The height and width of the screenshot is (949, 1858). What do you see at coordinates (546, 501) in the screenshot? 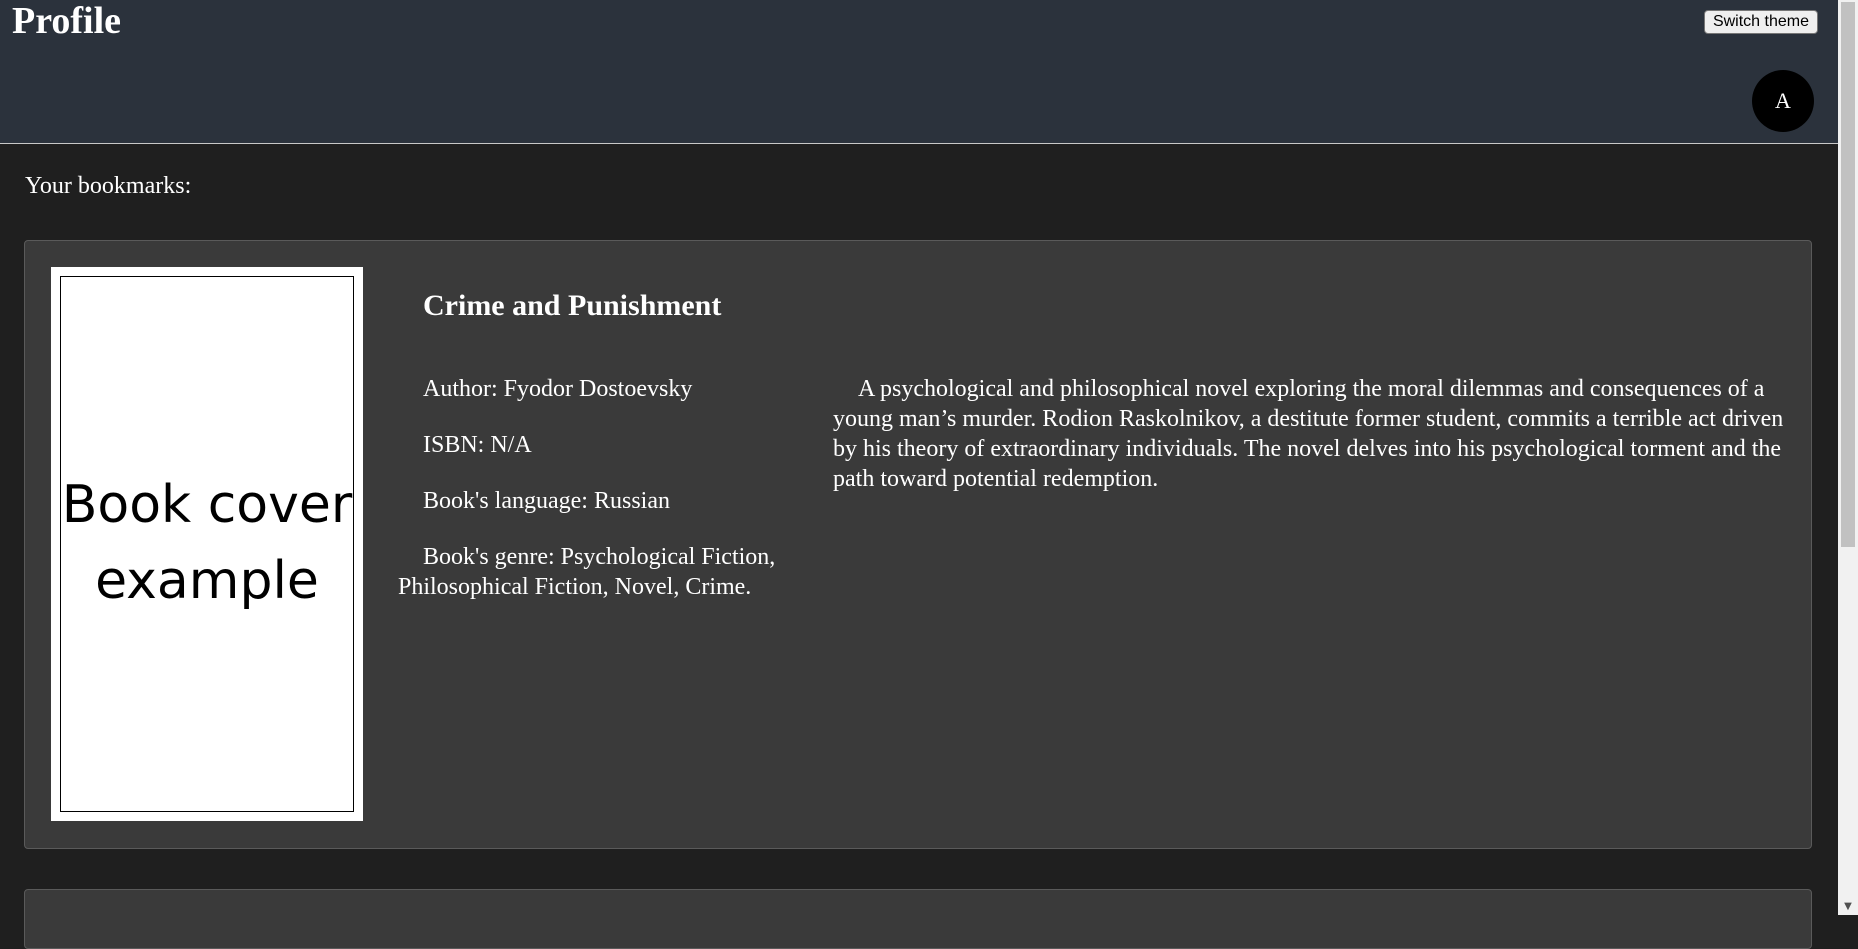
I see `book-language: Book's language: Russian` at bounding box center [546, 501].